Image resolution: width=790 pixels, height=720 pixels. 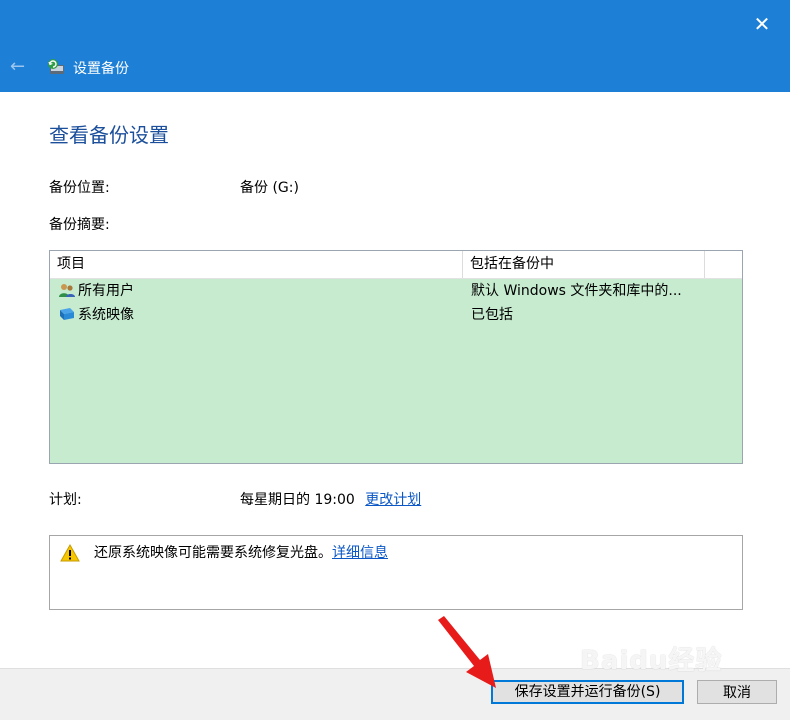 What do you see at coordinates (79, 188) in the screenshot?
I see `backup-location-label: 备份位置:` at bounding box center [79, 188].